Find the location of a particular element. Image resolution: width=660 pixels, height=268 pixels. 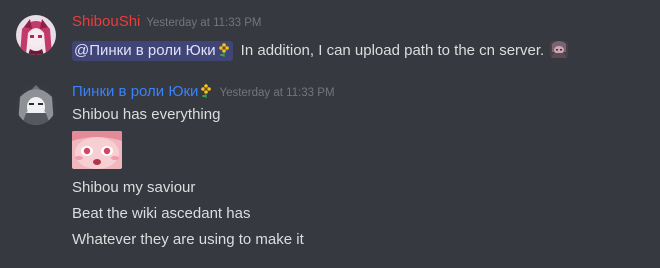

username: Пинки в роли Юки is located at coordinates (142, 91).